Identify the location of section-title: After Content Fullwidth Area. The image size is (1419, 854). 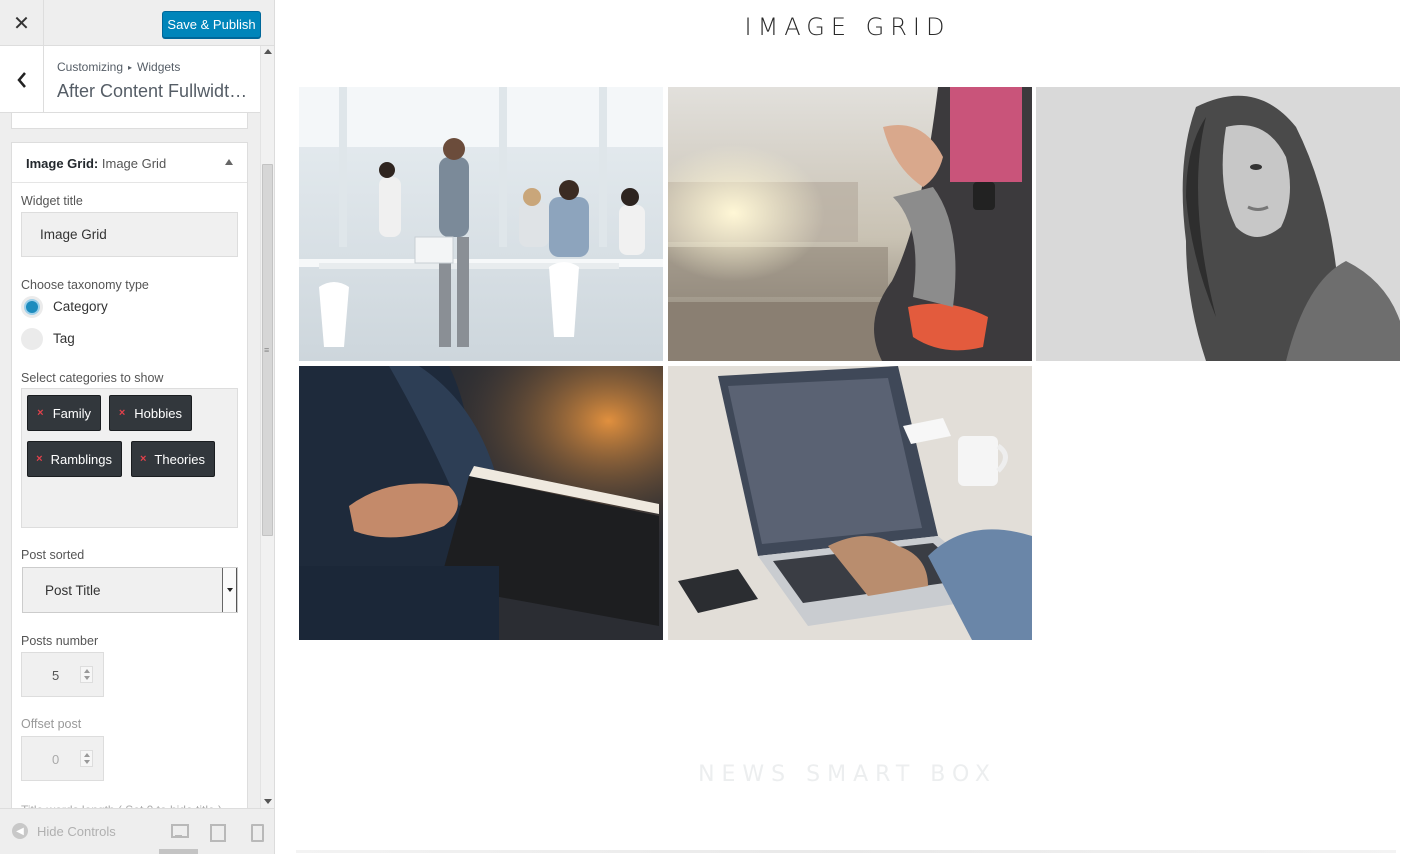
(155, 91).